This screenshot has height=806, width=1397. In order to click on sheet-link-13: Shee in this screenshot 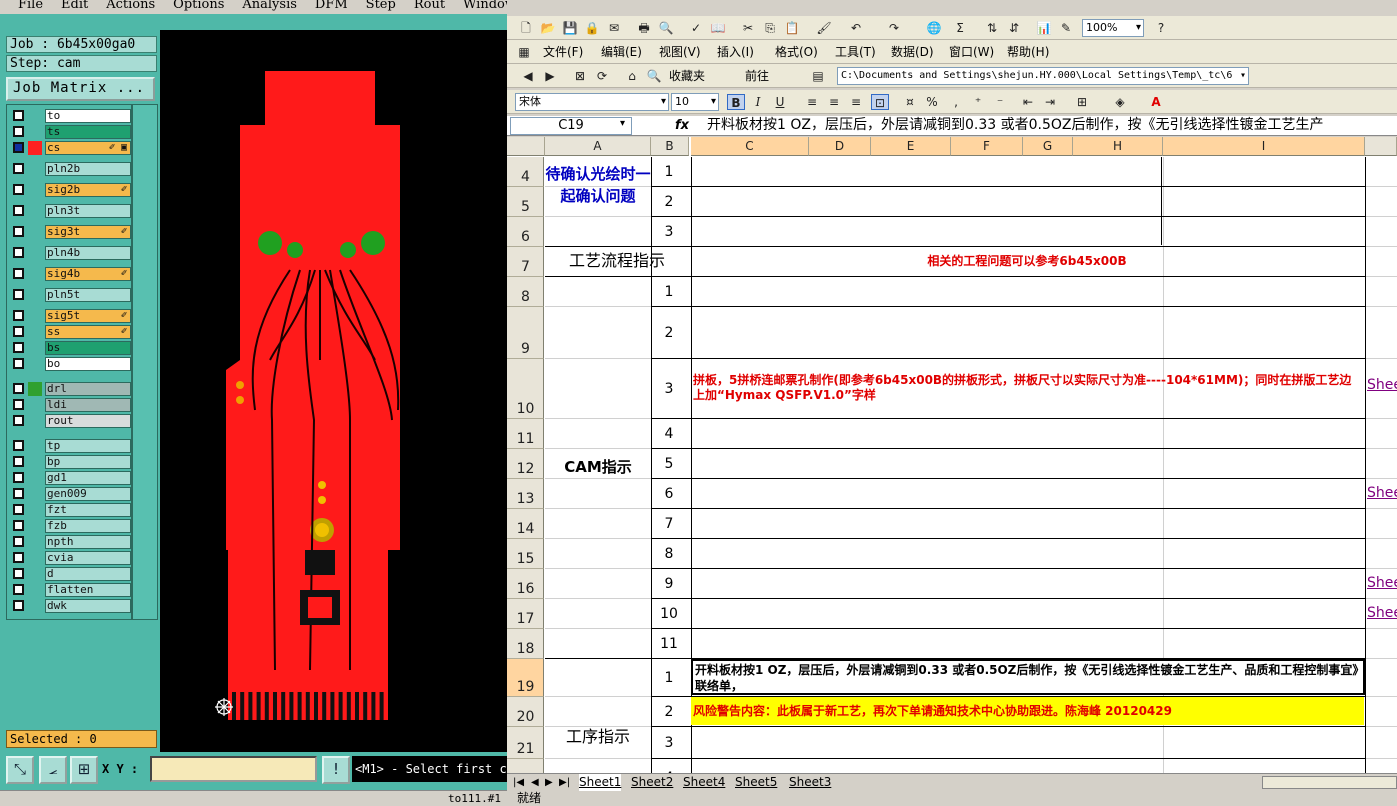, I will do `click(1382, 493)`.